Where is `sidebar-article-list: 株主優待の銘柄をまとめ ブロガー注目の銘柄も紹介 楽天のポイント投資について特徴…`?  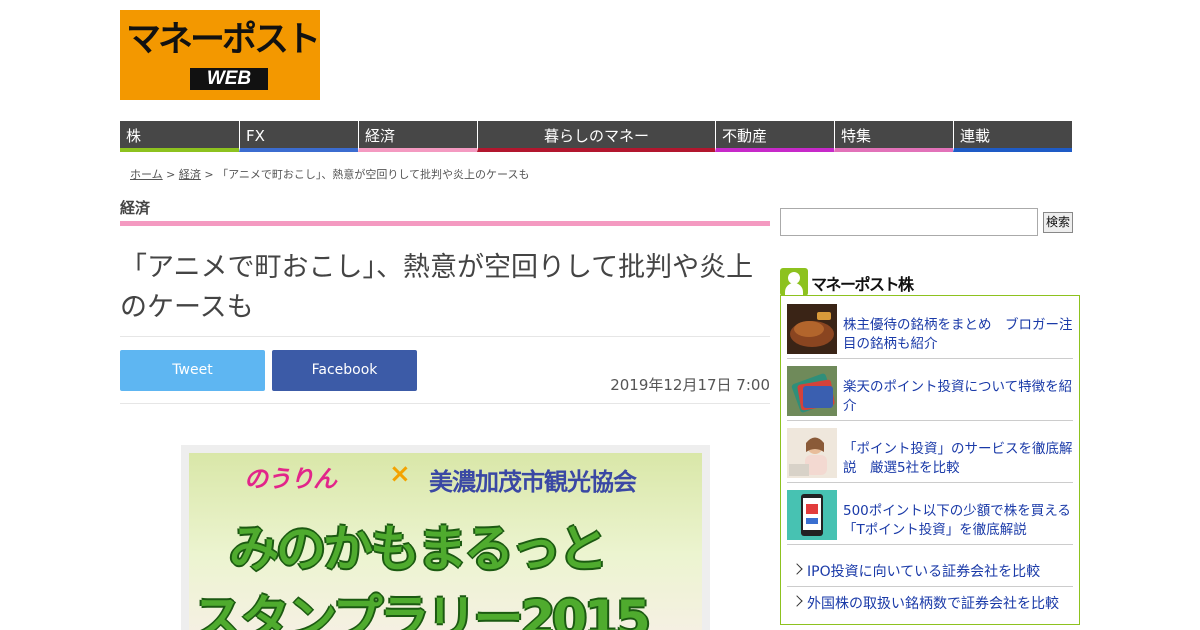
sidebar-article-list: 株主優待の銘柄をまとめ ブロガー注目の銘柄も紹介 楽天のポイント投資について特徴… is located at coordinates (930, 460).